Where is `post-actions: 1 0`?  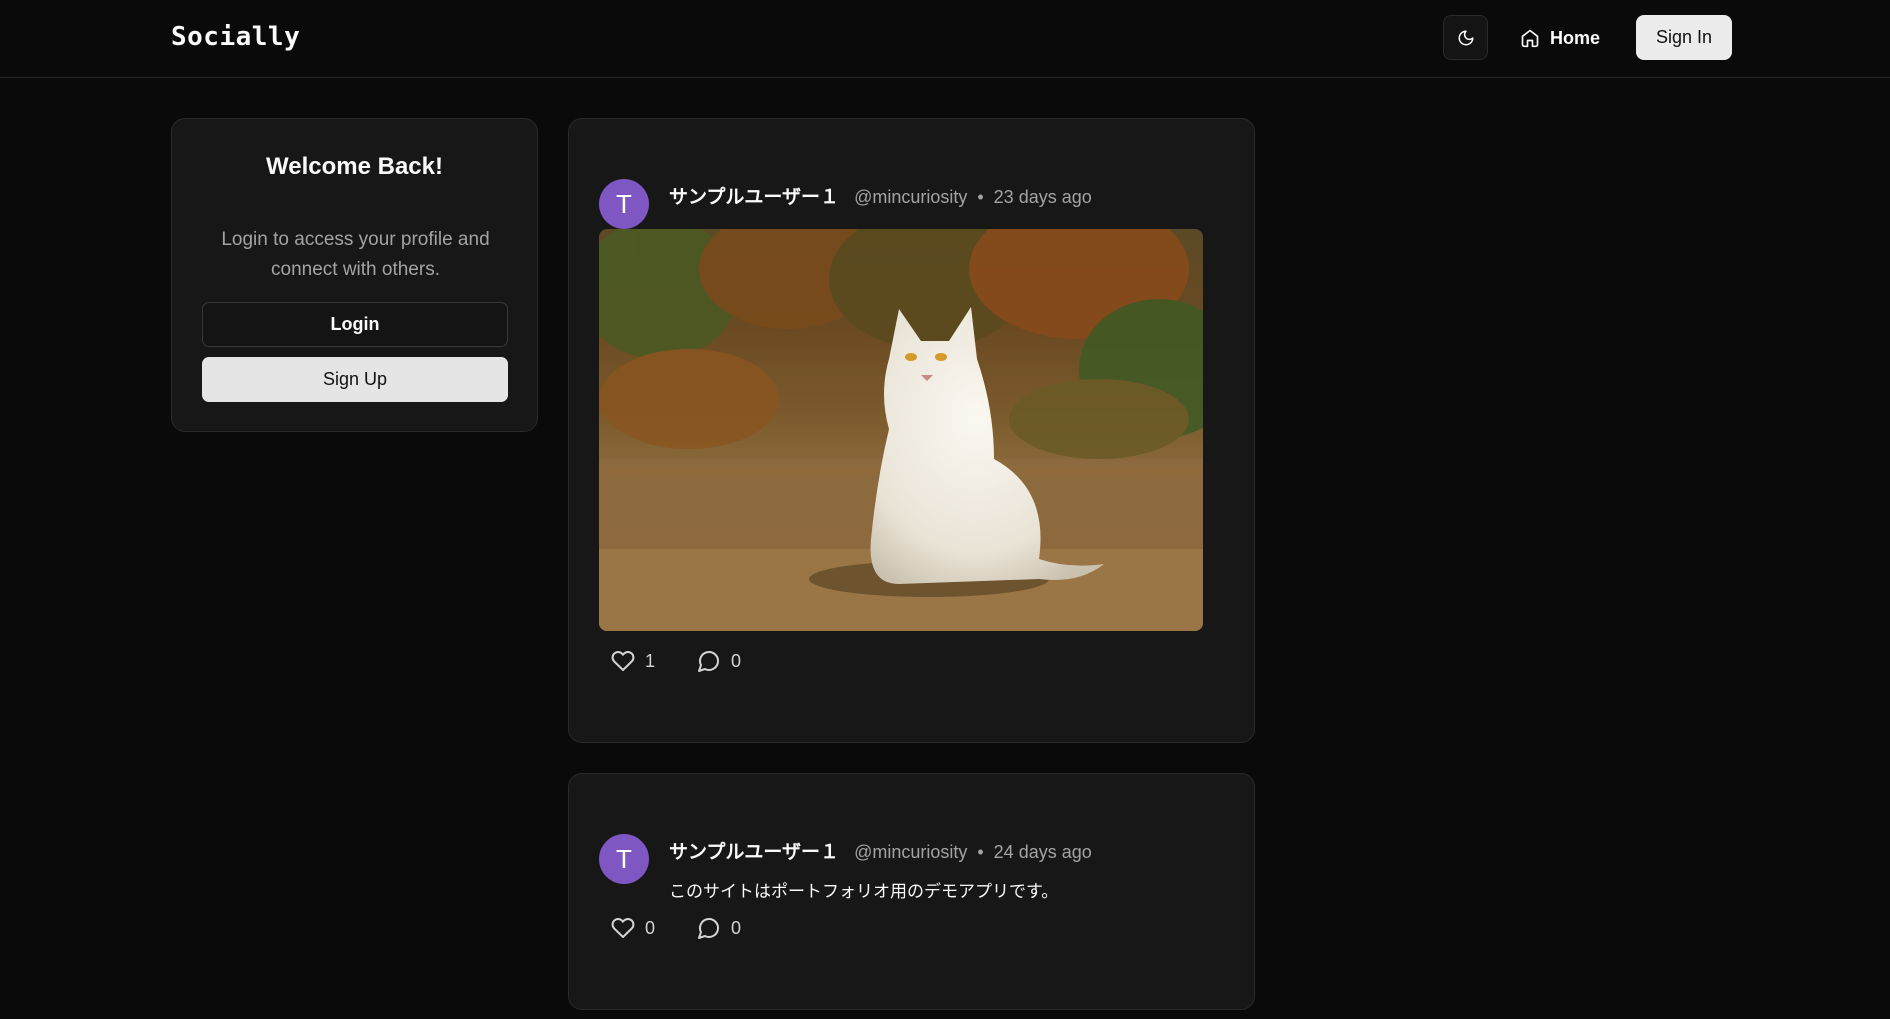 post-actions: 1 0 is located at coordinates (697, 661).